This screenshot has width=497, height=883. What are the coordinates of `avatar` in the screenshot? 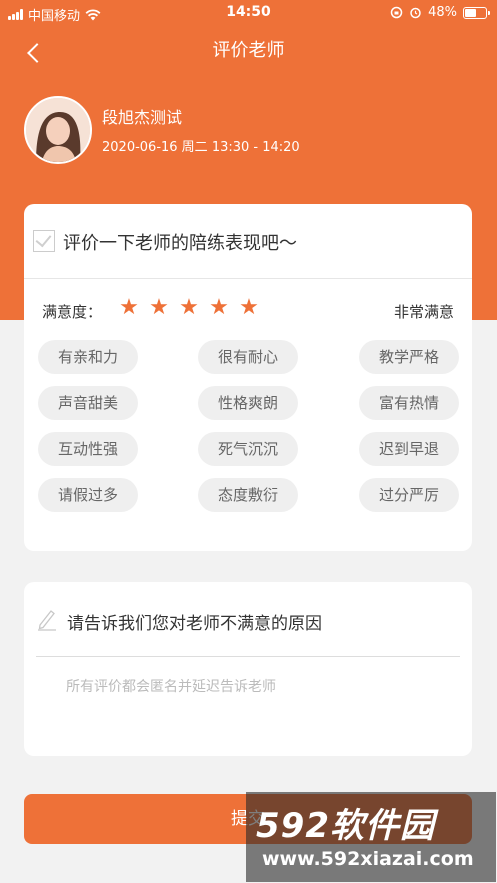 It's located at (58, 130).